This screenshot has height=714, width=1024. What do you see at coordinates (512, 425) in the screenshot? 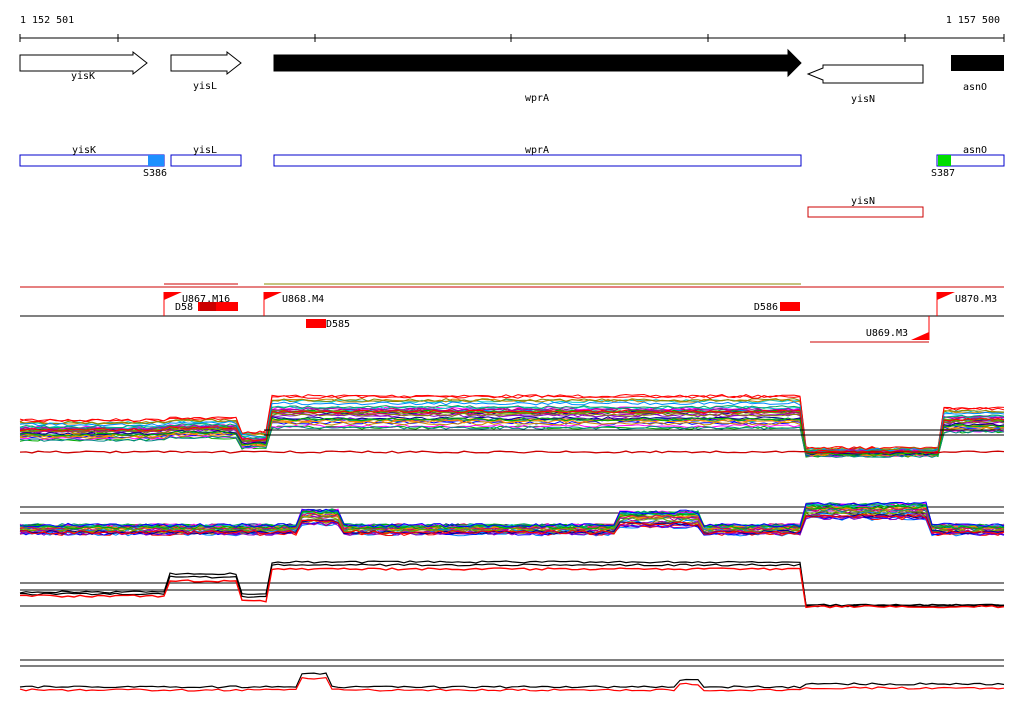
I see `expression-track-multi-condition` at bounding box center [512, 425].